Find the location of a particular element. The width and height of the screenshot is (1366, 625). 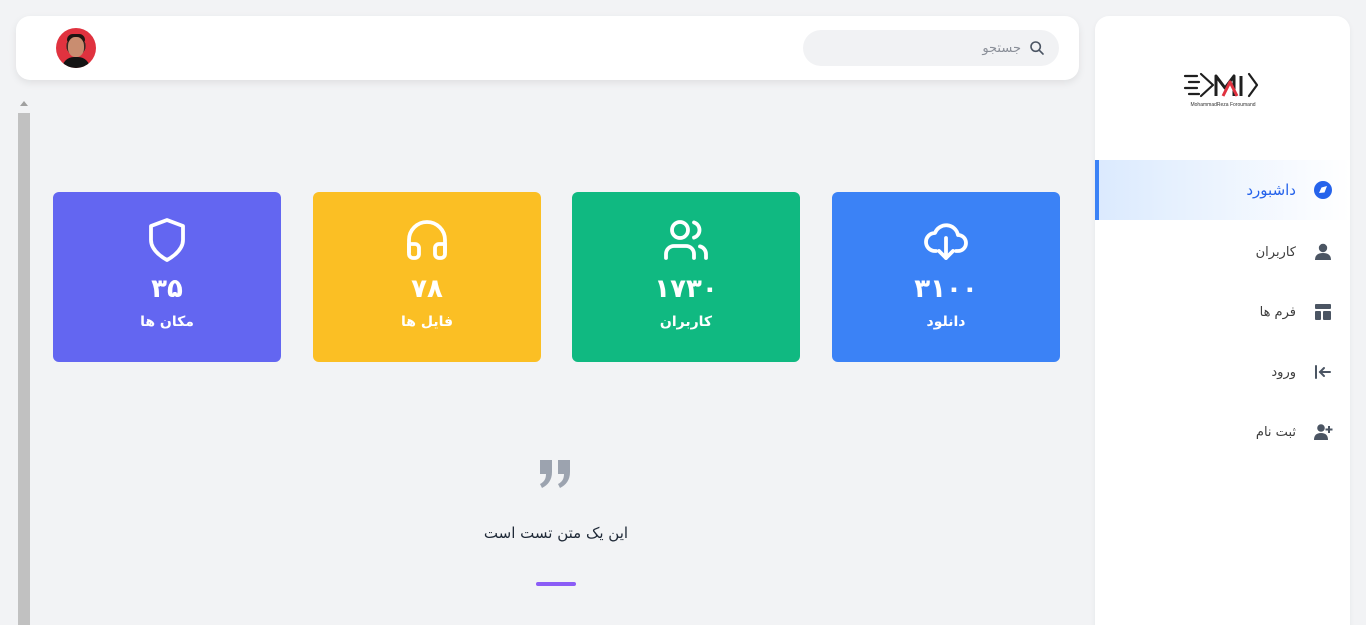

user-icon is located at coordinates (1323, 252).